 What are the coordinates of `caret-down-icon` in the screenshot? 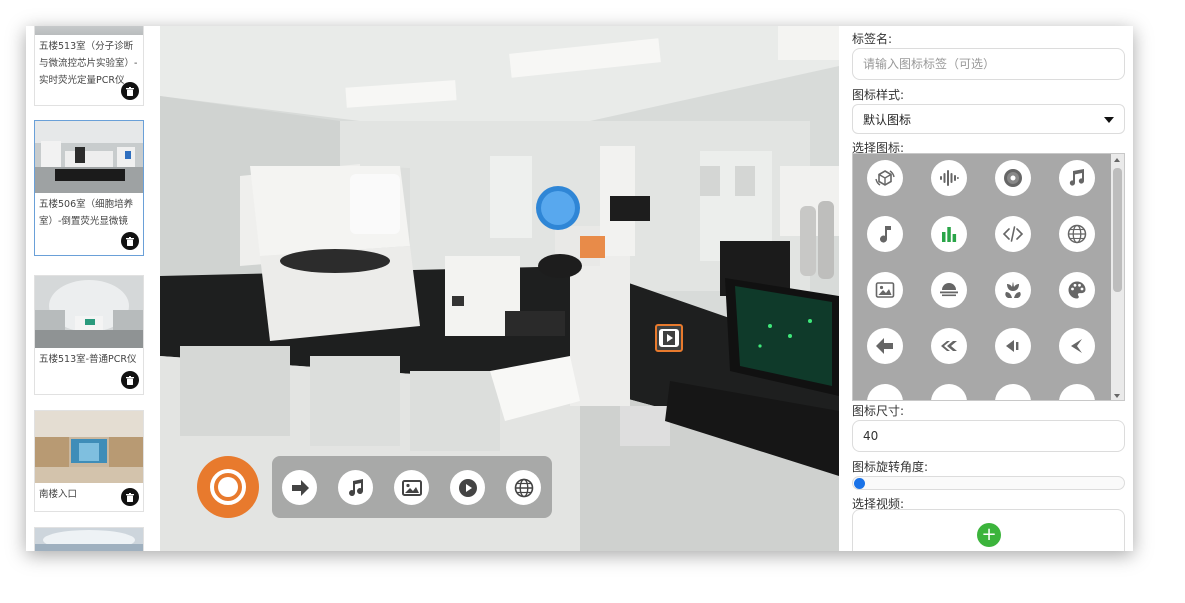 It's located at (1109, 120).